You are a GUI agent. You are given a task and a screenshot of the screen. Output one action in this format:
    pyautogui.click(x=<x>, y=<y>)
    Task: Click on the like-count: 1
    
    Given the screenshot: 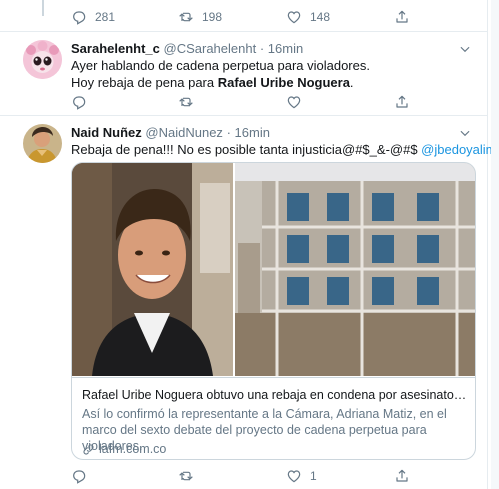 What is the action you would take?
    pyautogui.click(x=313, y=476)
    